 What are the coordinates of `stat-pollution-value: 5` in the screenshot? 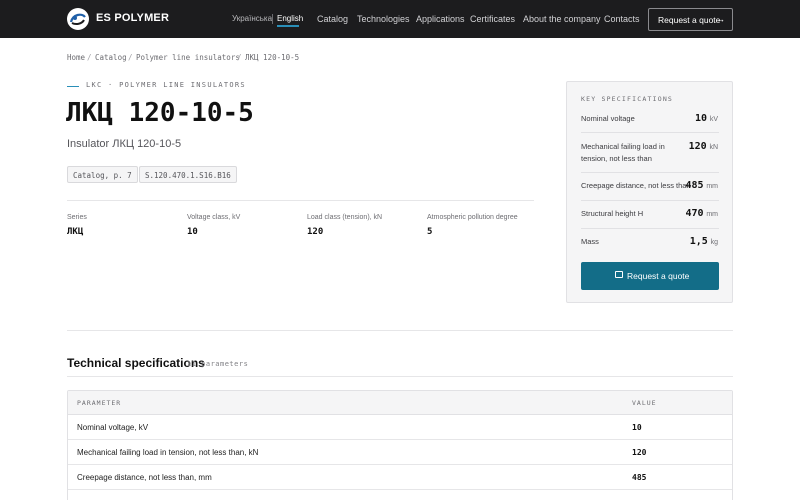 It's located at (430, 232).